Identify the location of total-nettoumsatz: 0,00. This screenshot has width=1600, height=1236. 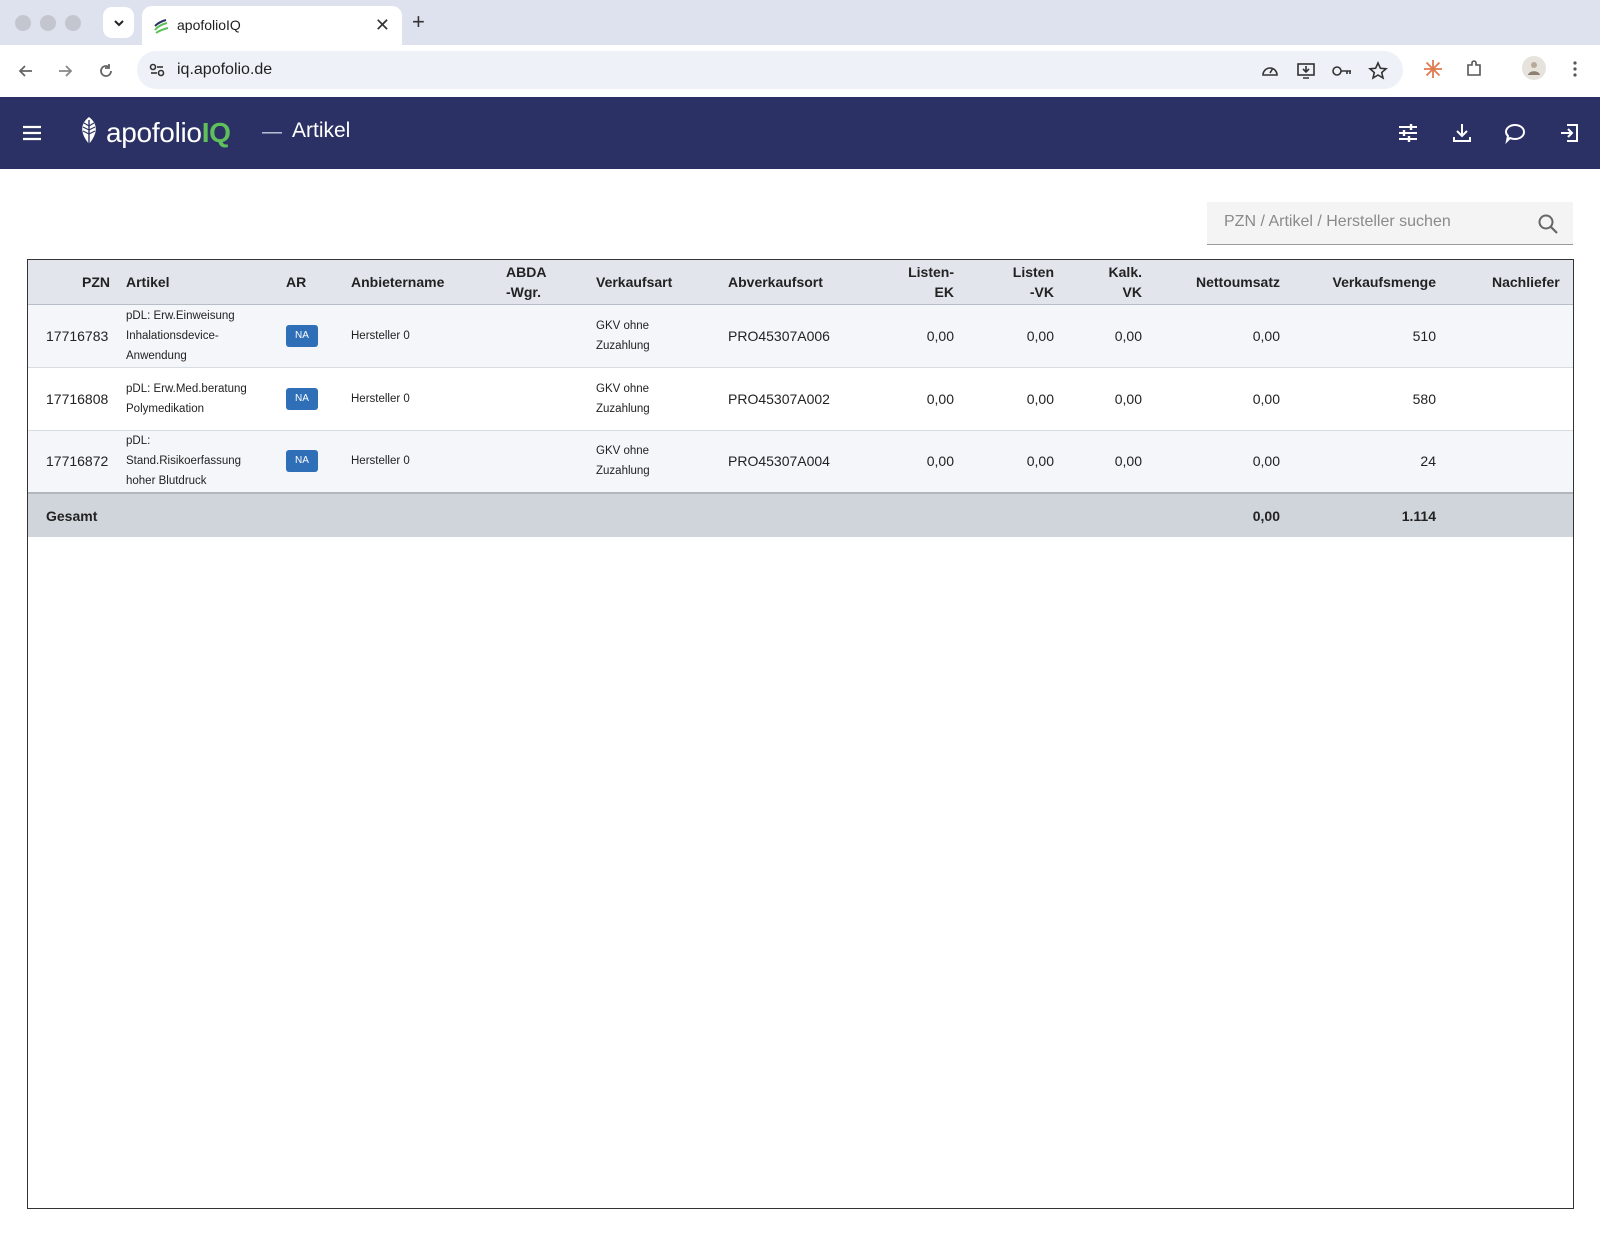
(1266, 515).